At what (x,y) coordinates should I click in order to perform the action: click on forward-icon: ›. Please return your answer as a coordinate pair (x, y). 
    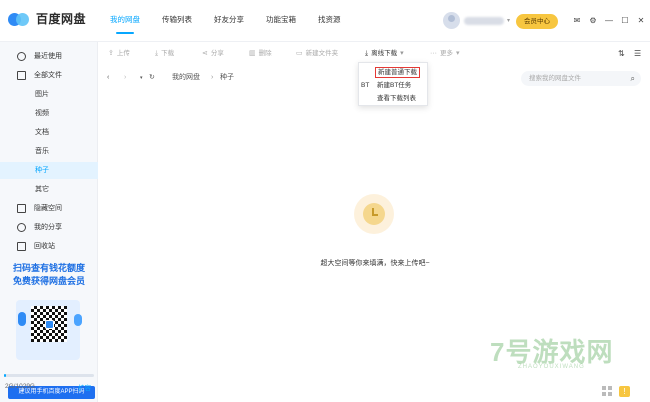
    Looking at the image, I should click on (125, 78).